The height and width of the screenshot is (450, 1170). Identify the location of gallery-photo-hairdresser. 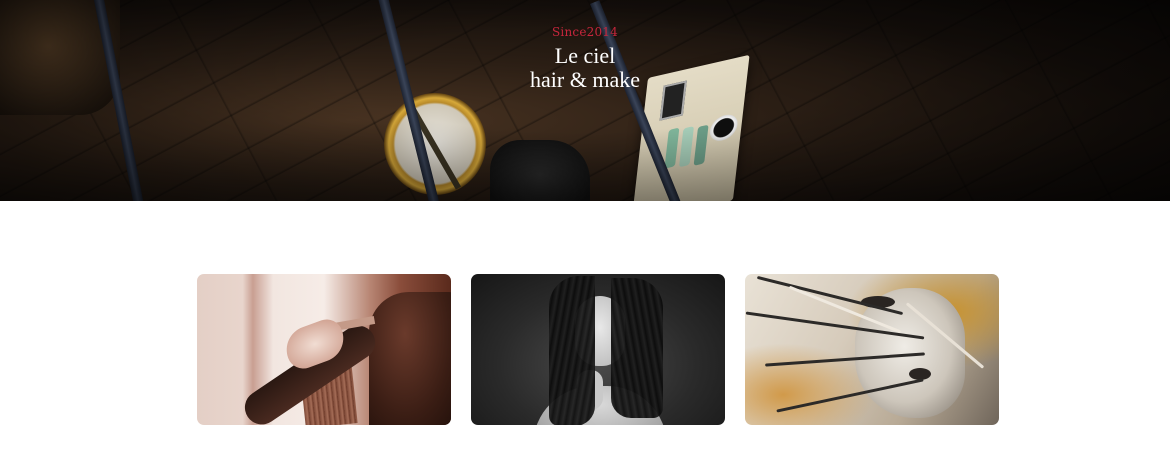
(324, 349).